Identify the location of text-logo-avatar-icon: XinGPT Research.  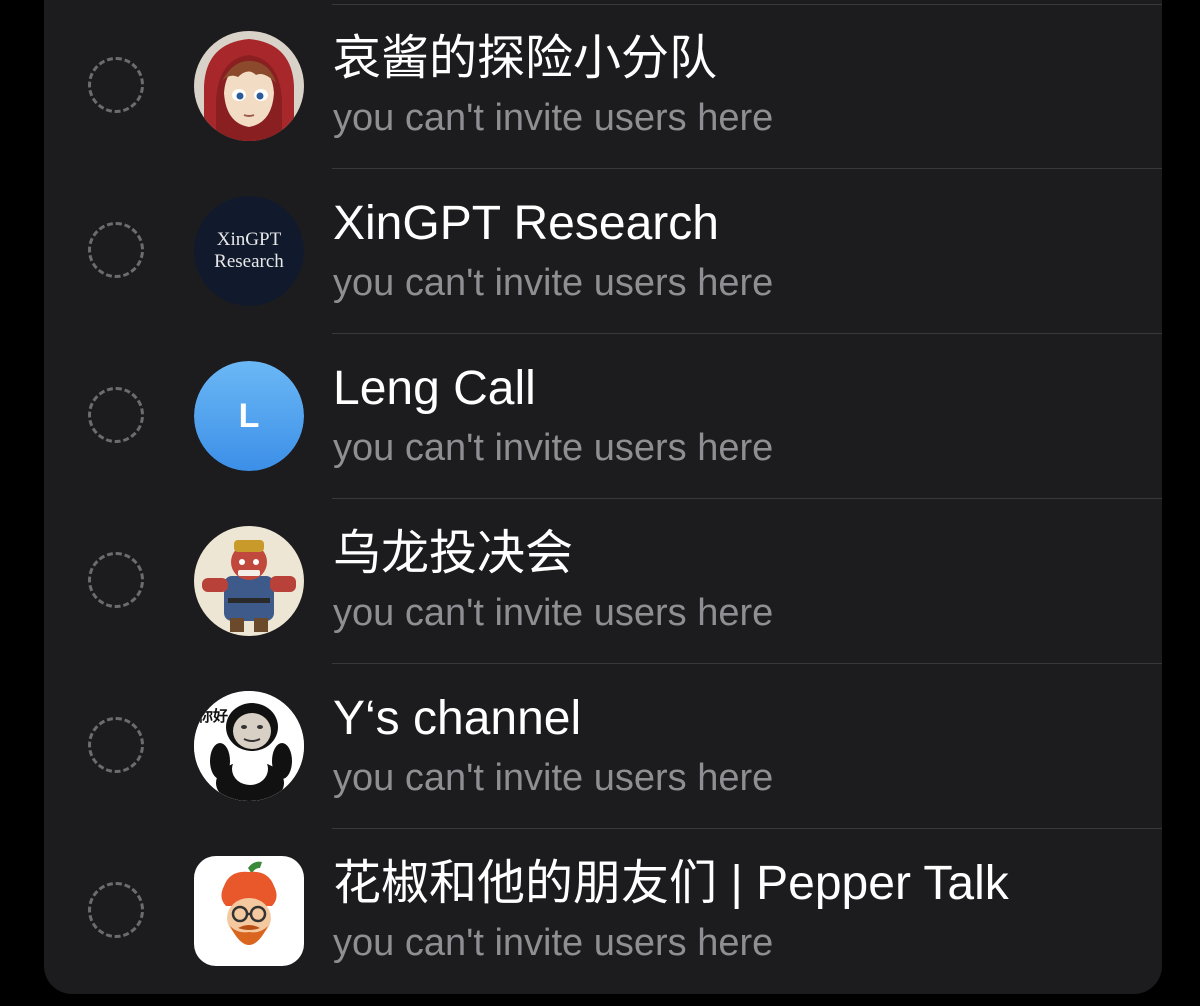
(249, 251).